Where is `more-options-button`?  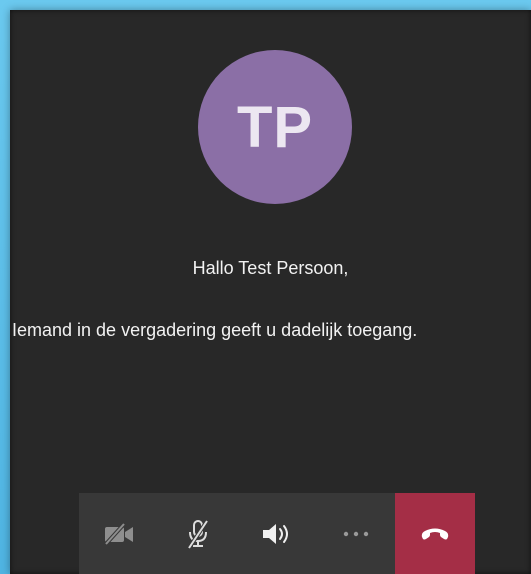
more-options-button is located at coordinates (355, 533).